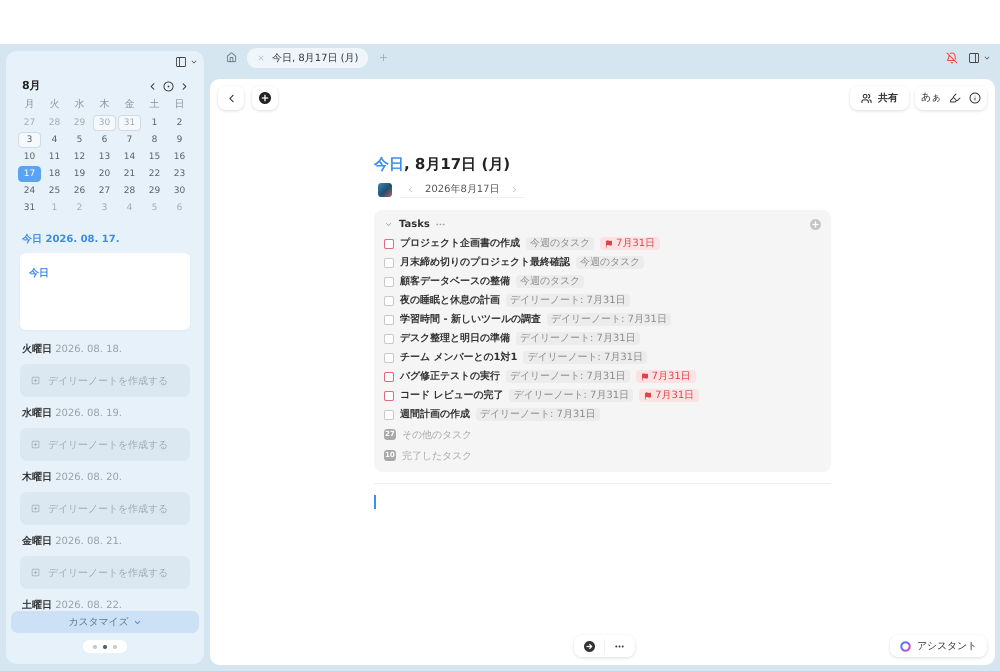  What do you see at coordinates (179, 140) in the screenshot?
I see `calendar-day: 9` at bounding box center [179, 140].